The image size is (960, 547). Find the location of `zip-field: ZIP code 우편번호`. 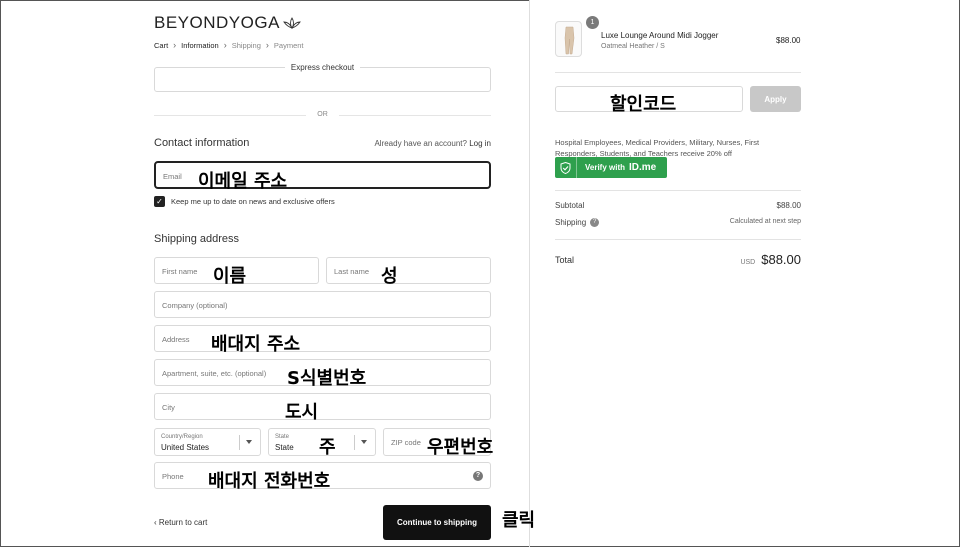

zip-field: ZIP code 우편번호 is located at coordinates (438, 443).